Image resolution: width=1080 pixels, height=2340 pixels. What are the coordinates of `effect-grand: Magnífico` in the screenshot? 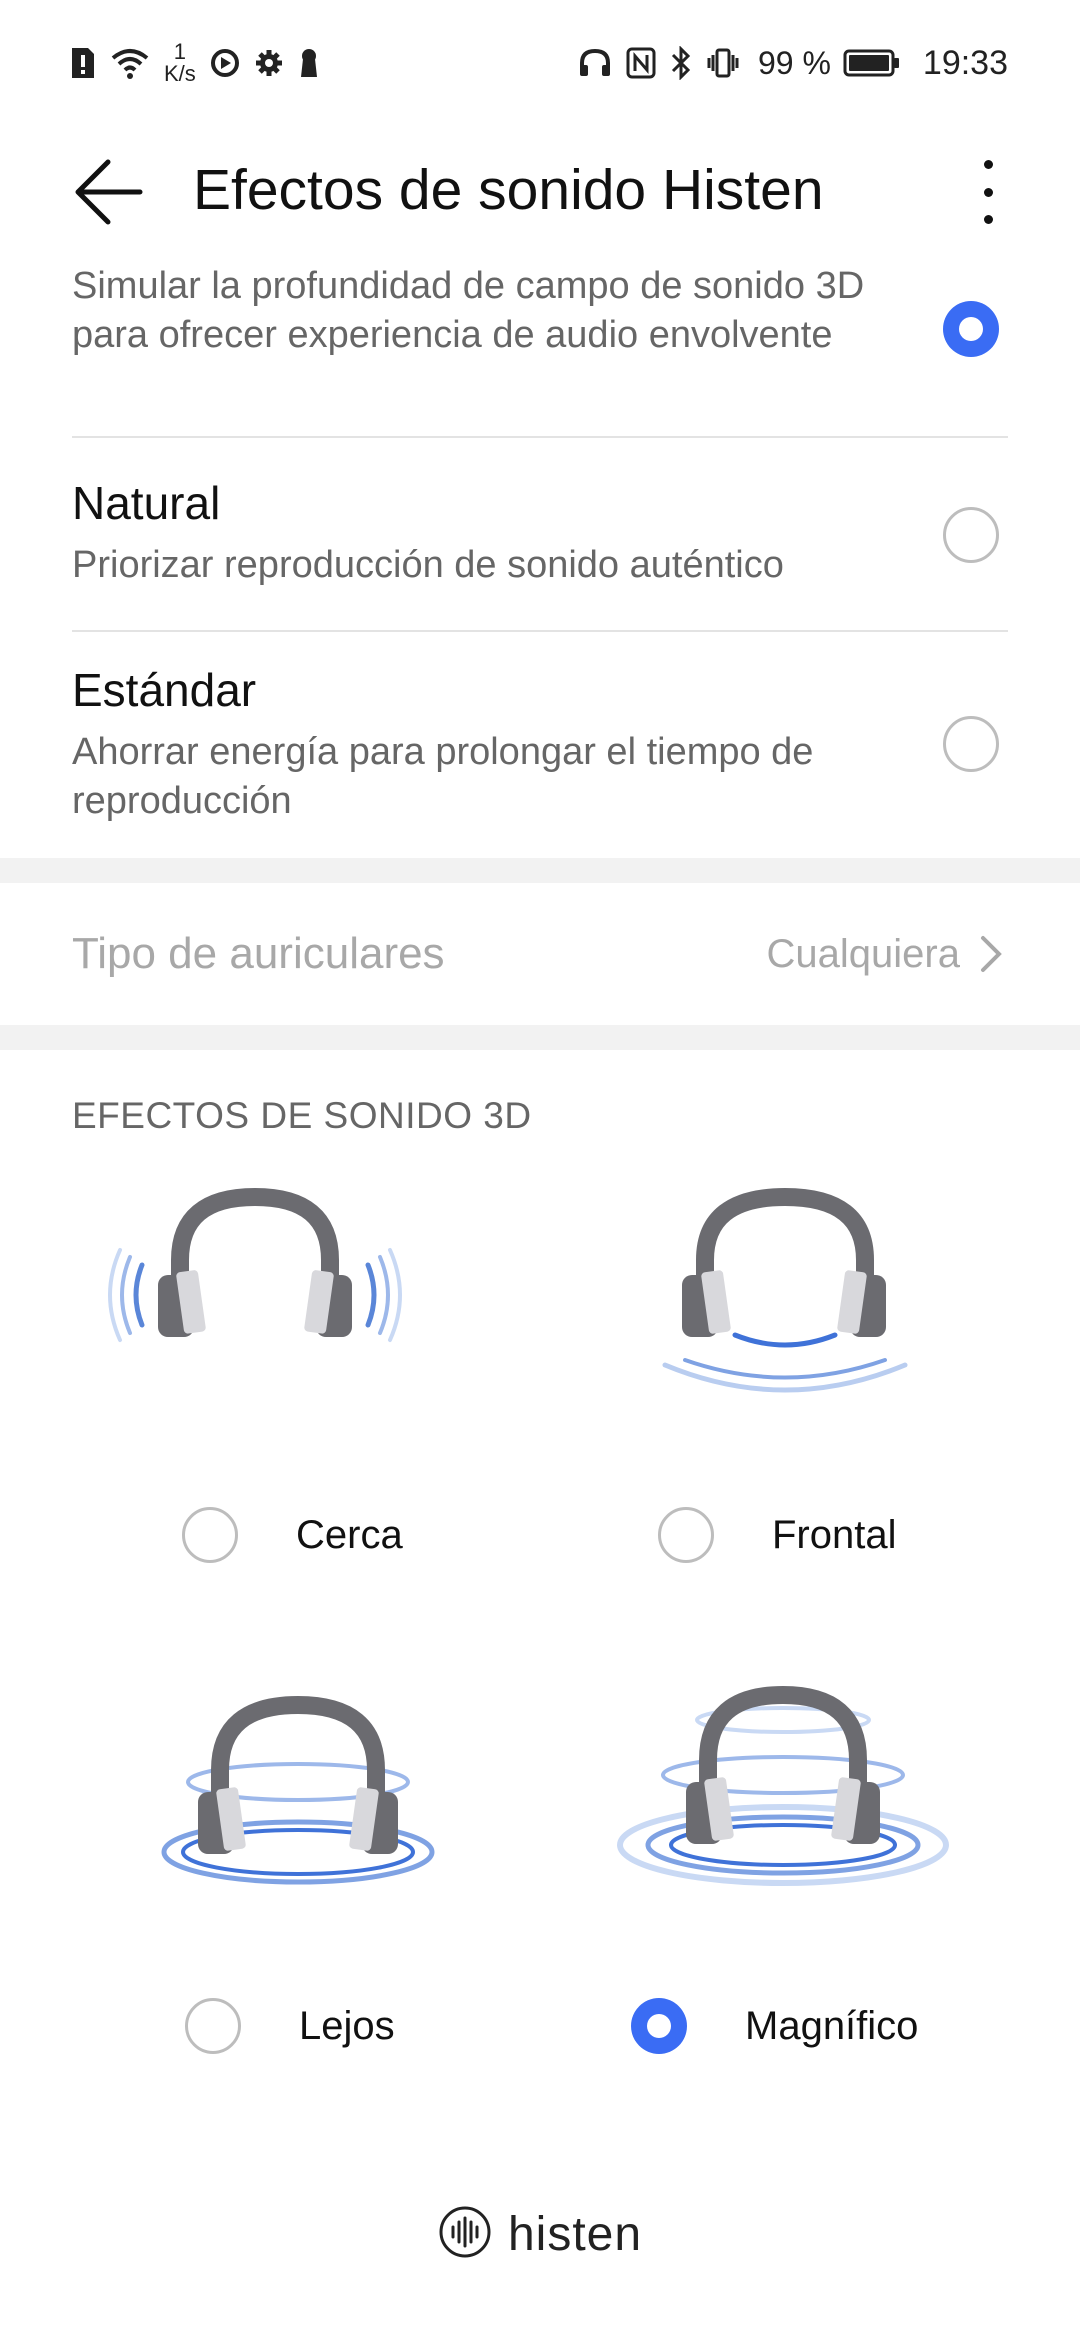 It's located at (810, 1870).